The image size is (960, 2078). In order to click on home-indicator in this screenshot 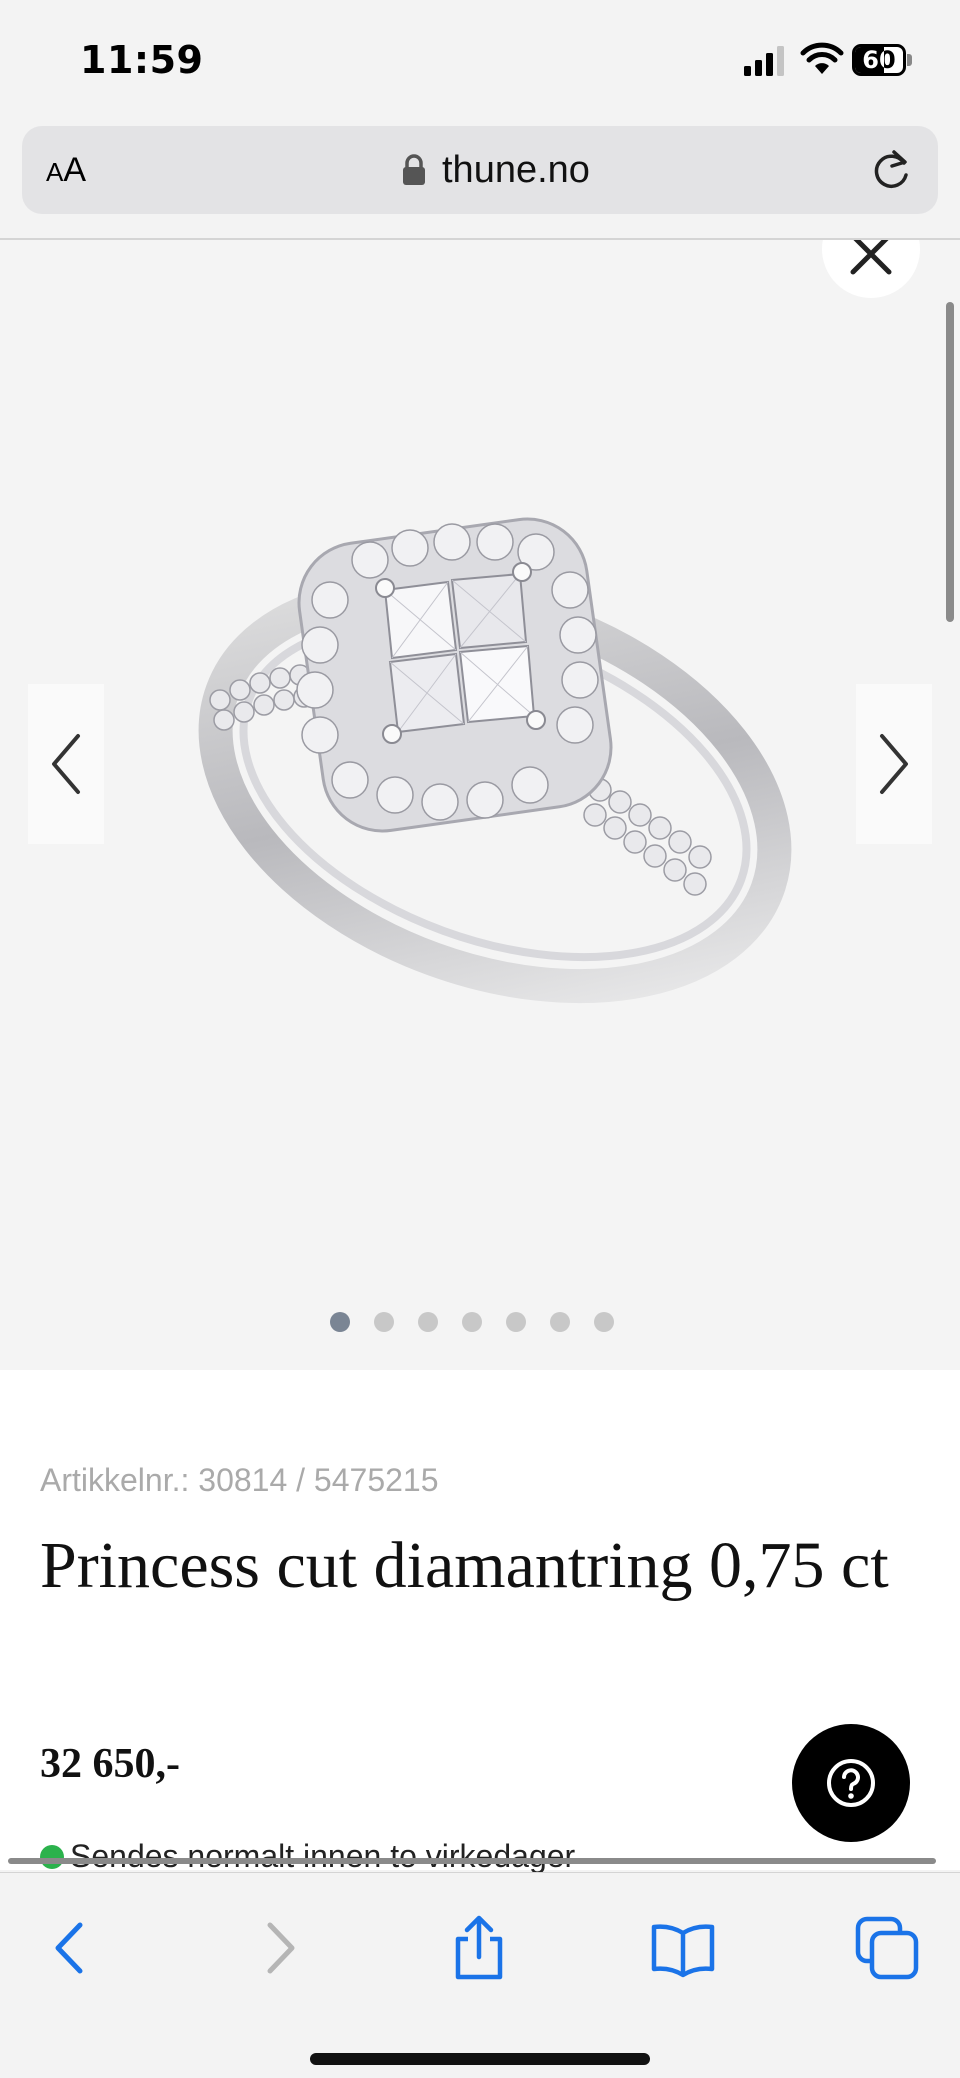, I will do `click(480, 2059)`.